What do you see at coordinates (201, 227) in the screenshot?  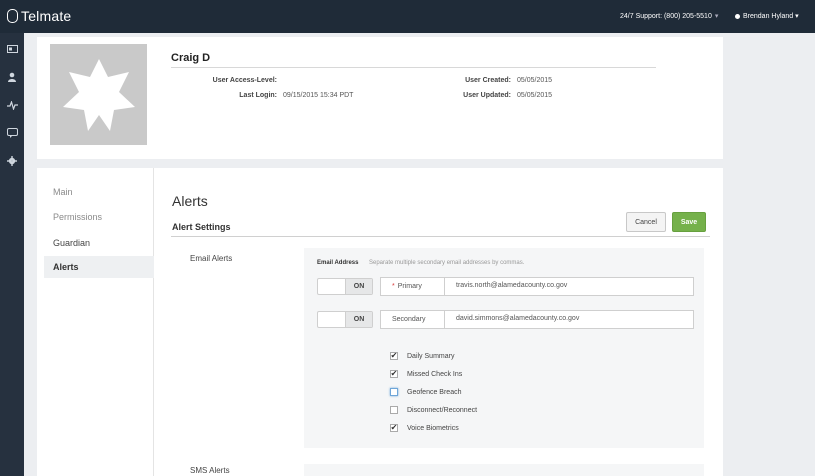 I see `section-title: Alert Settings` at bounding box center [201, 227].